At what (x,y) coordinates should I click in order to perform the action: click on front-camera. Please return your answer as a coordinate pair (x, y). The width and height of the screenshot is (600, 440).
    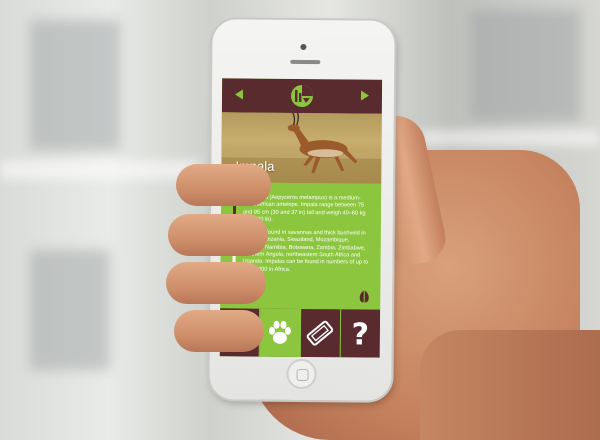
    Looking at the image, I should click on (303, 47).